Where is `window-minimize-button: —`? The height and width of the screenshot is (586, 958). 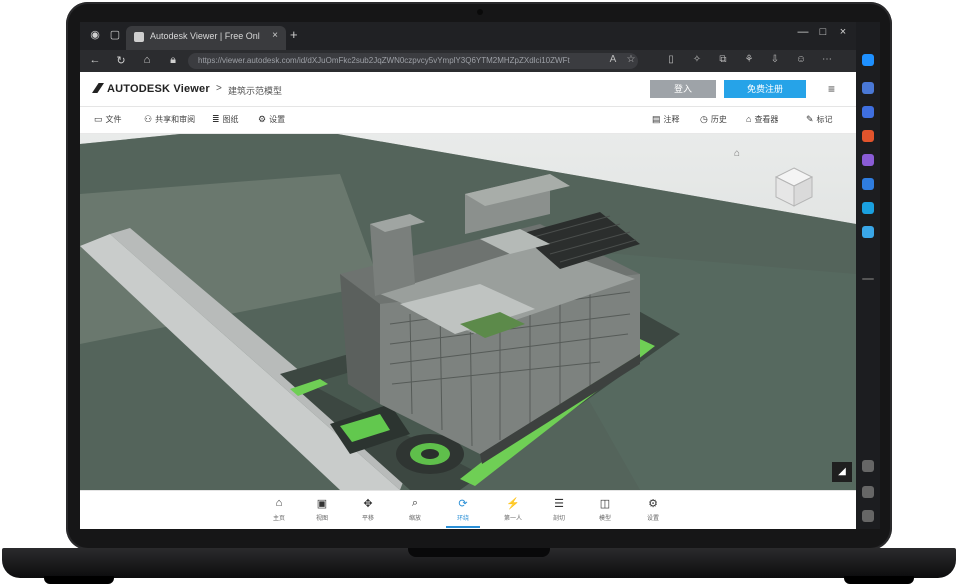
window-minimize-button: — is located at coordinates (803, 32).